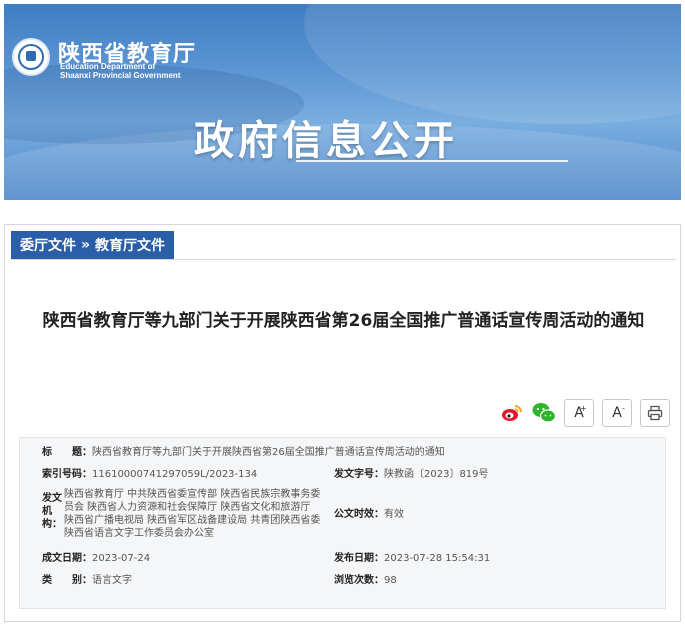 The height and width of the screenshot is (626, 685). I want to click on font-decrease-sup: -, so click(623, 408).